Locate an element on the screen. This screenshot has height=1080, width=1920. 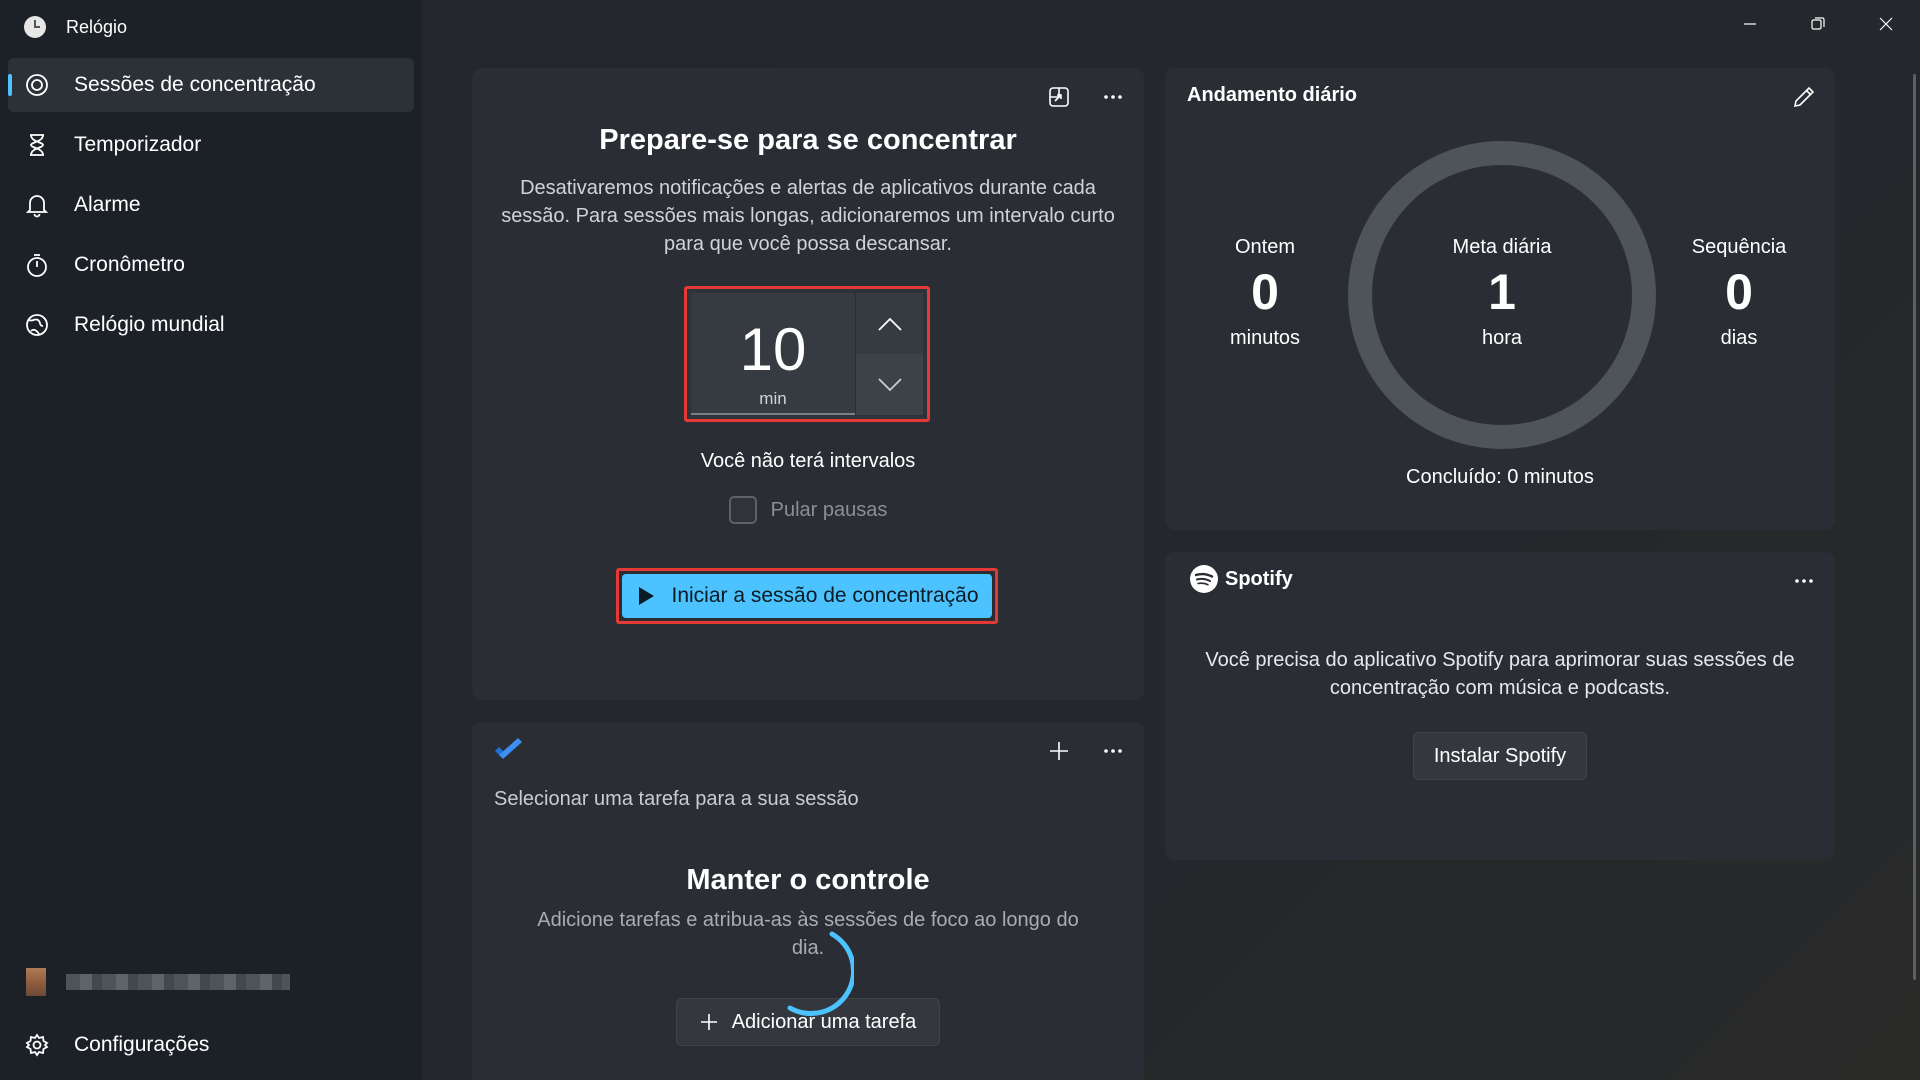
sidebar-item-world-clock: Relógio mundial is located at coordinates (211, 325).